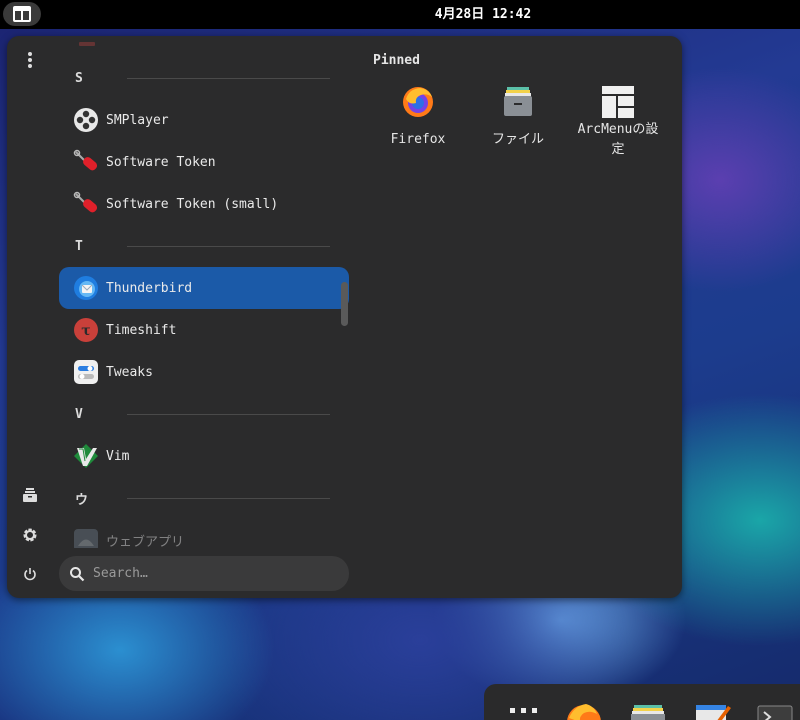  What do you see at coordinates (86, 456) in the screenshot?
I see `vim-icon` at bounding box center [86, 456].